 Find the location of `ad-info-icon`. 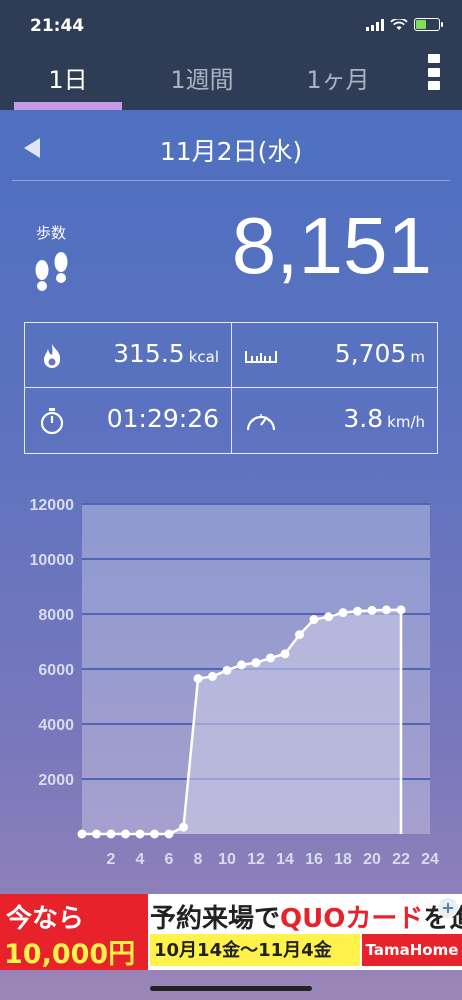

ad-info-icon is located at coordinates (448, 908).